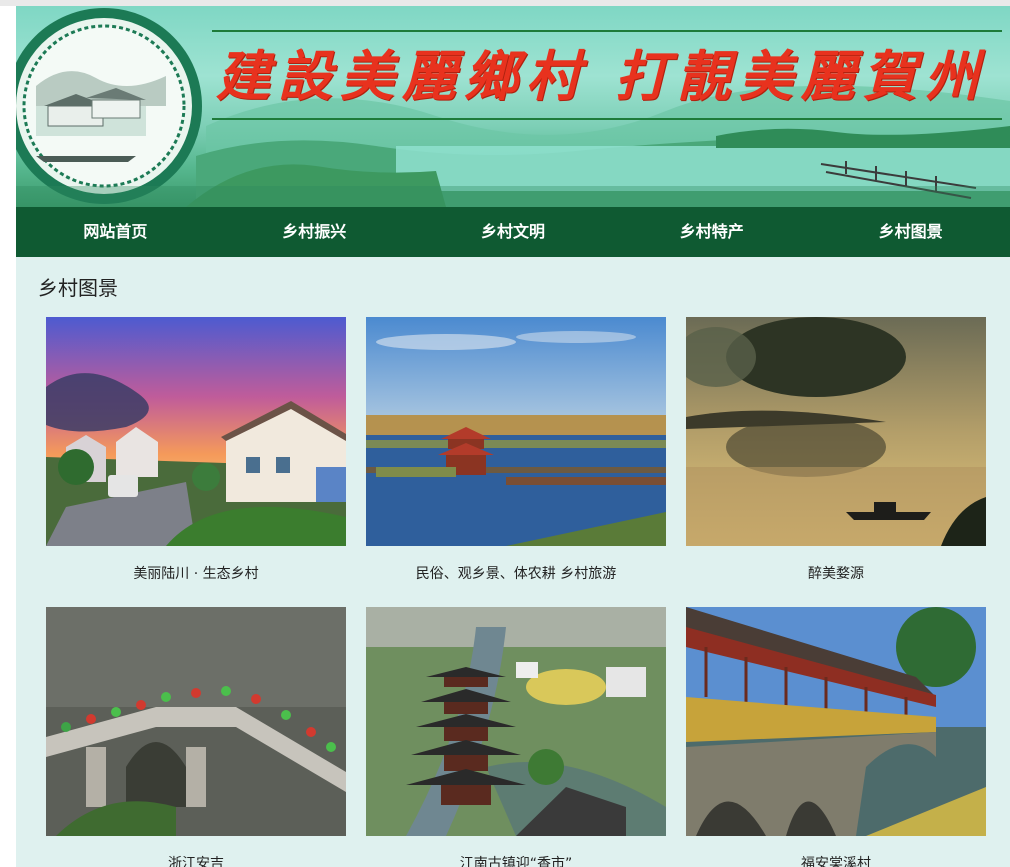  I want to click on gallery-item: 江南古镇迎“香市”, so click(516, 737).